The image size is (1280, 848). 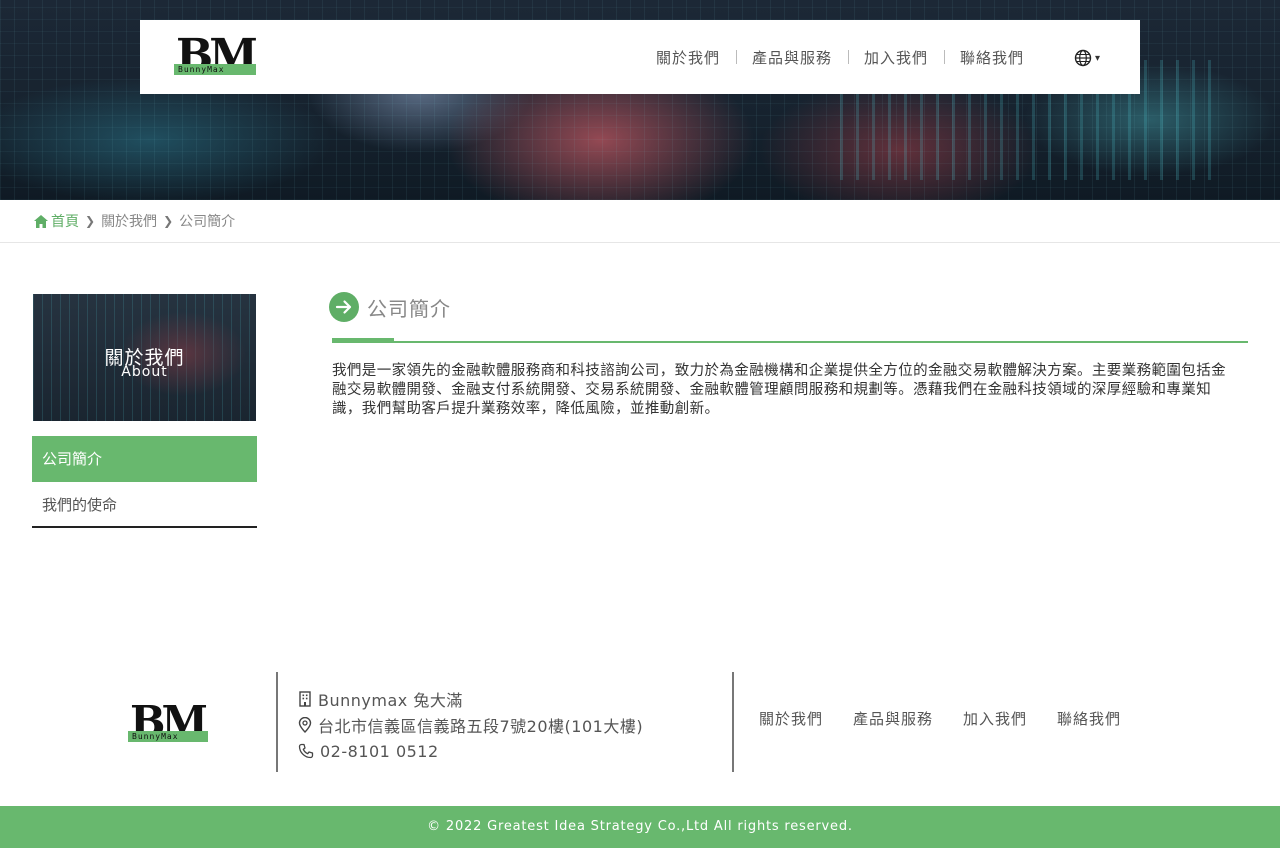 I want to click on nav-item-products: 產品與服務, so click(x=791, y=57).